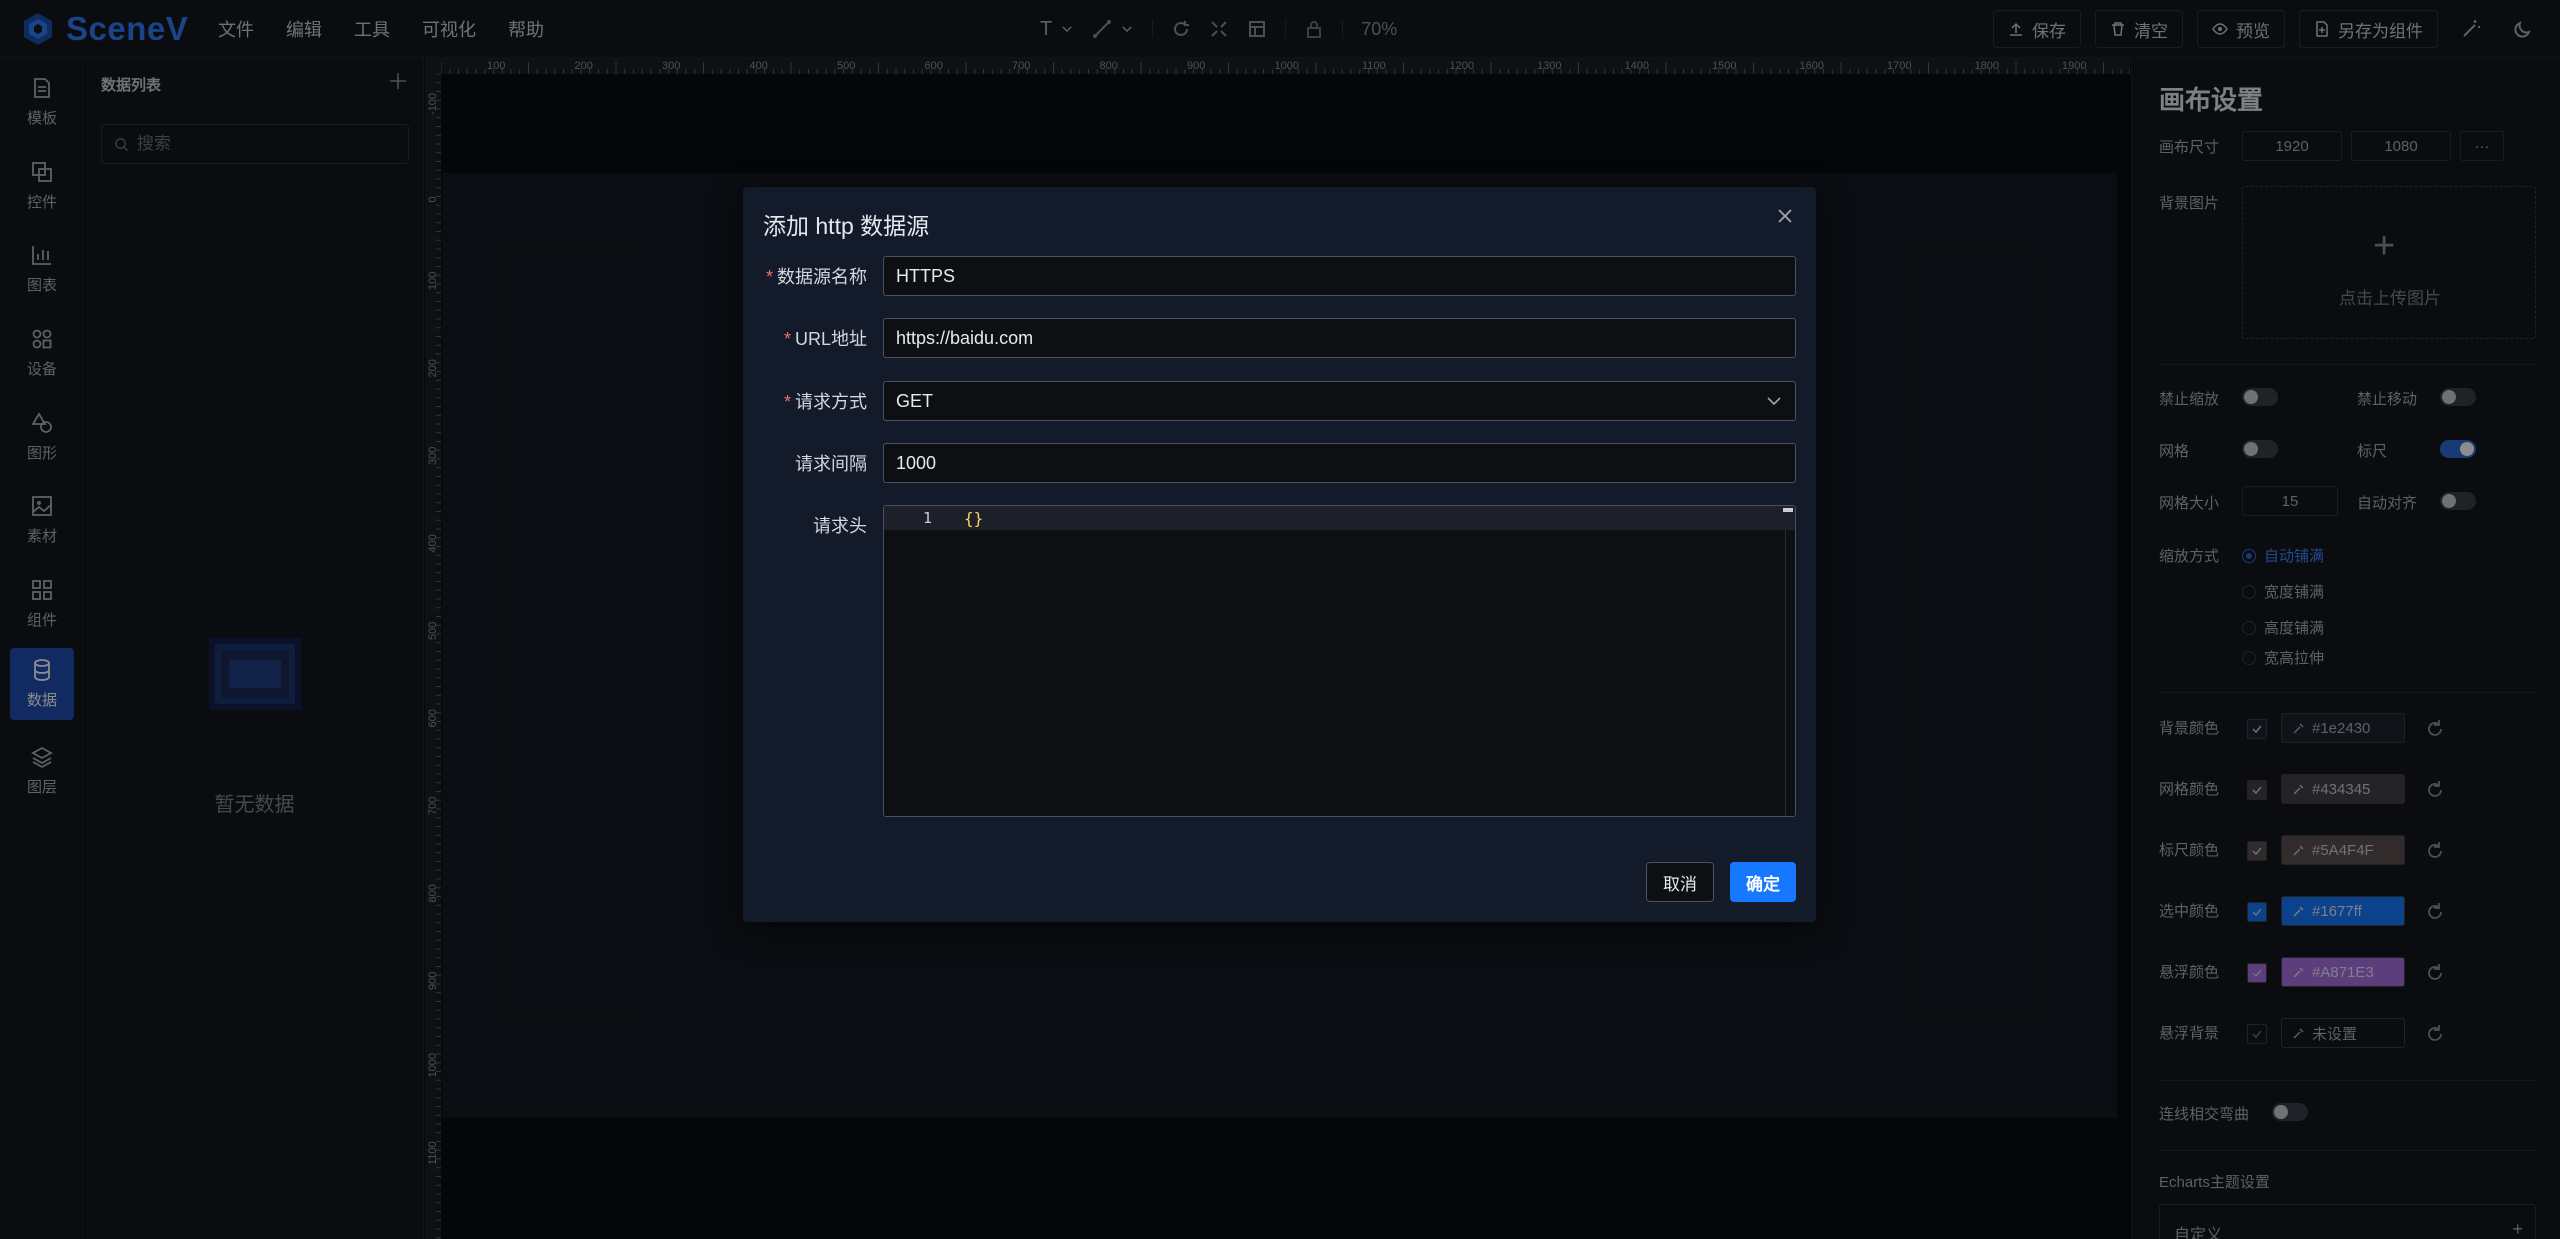 Image resolution: width=2560 pixels, height=1239 pixels. What do you see at coordinates (1339, 518) in the screenshot?
I see `editor-active-line: 1 {}` at bounding box center [1339, 518].